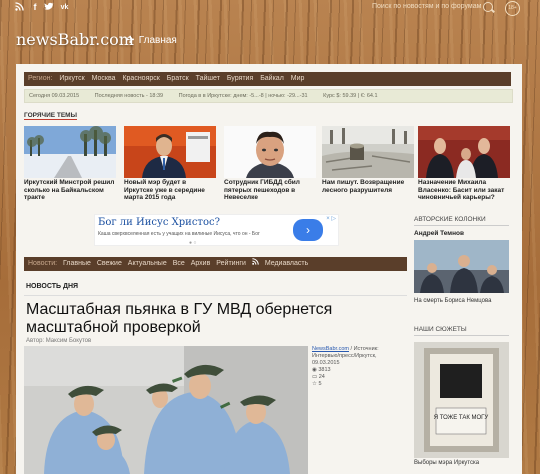 This screenshot has width=540, height=474. I want to click on divider, so click(215, 295).